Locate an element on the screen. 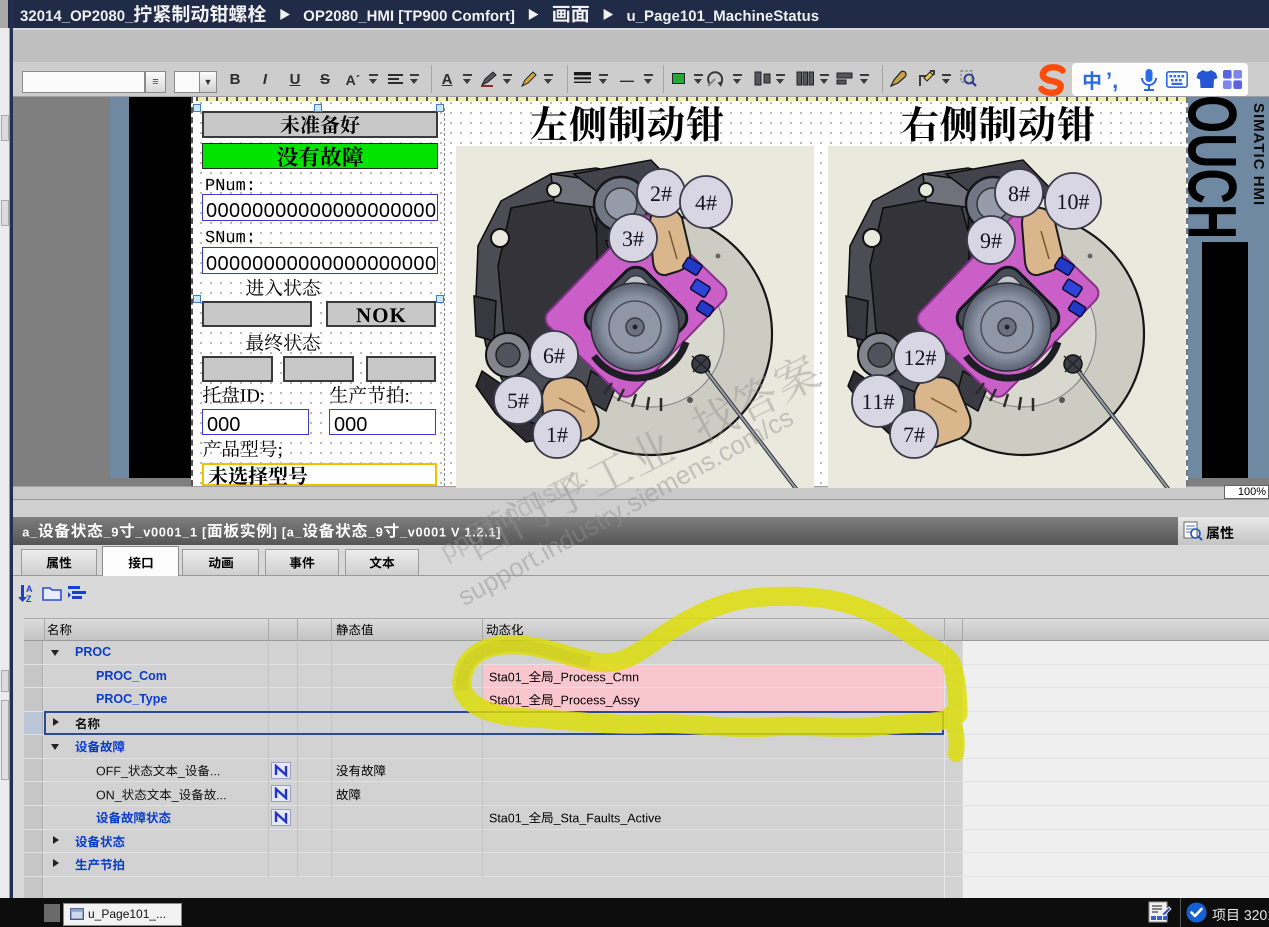 The height and width of the screenshot is (927, 1269). svg-text: Z is located at coordinates (29, 598).